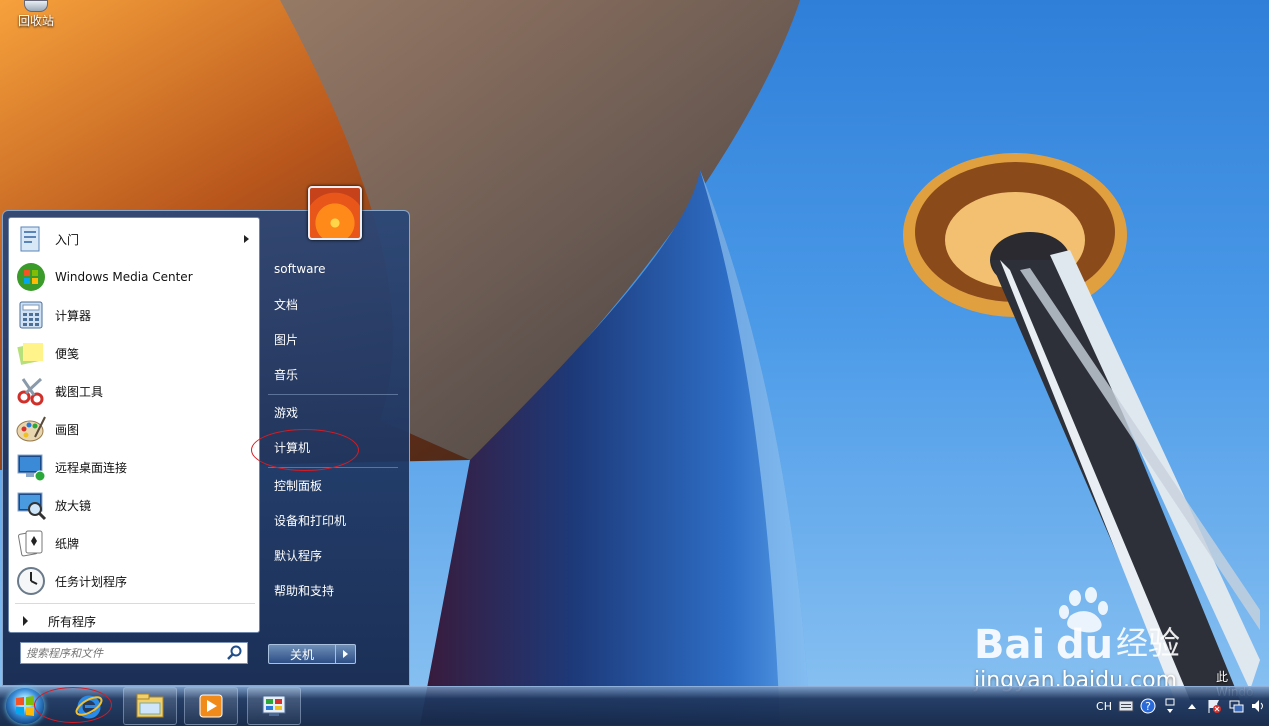 Image resolution: width=1269 pixels, height=726 pixels. Describe the element at coordinates (300, 269) in the screenshot. I see `right-item-label: software` at that location.